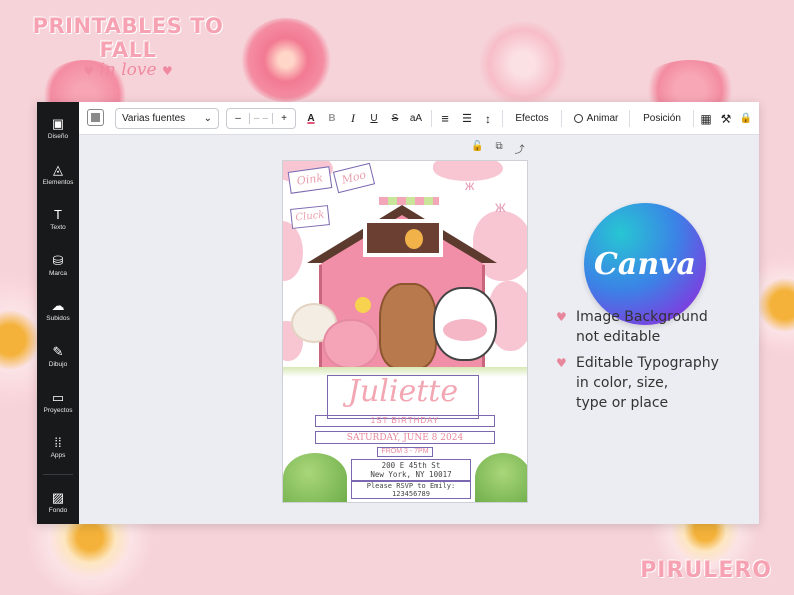 This screenshot has width=794, height=595. Describe the element at coordinates (363, 305) in the screenshot. I see `chick-illustration` at that location.